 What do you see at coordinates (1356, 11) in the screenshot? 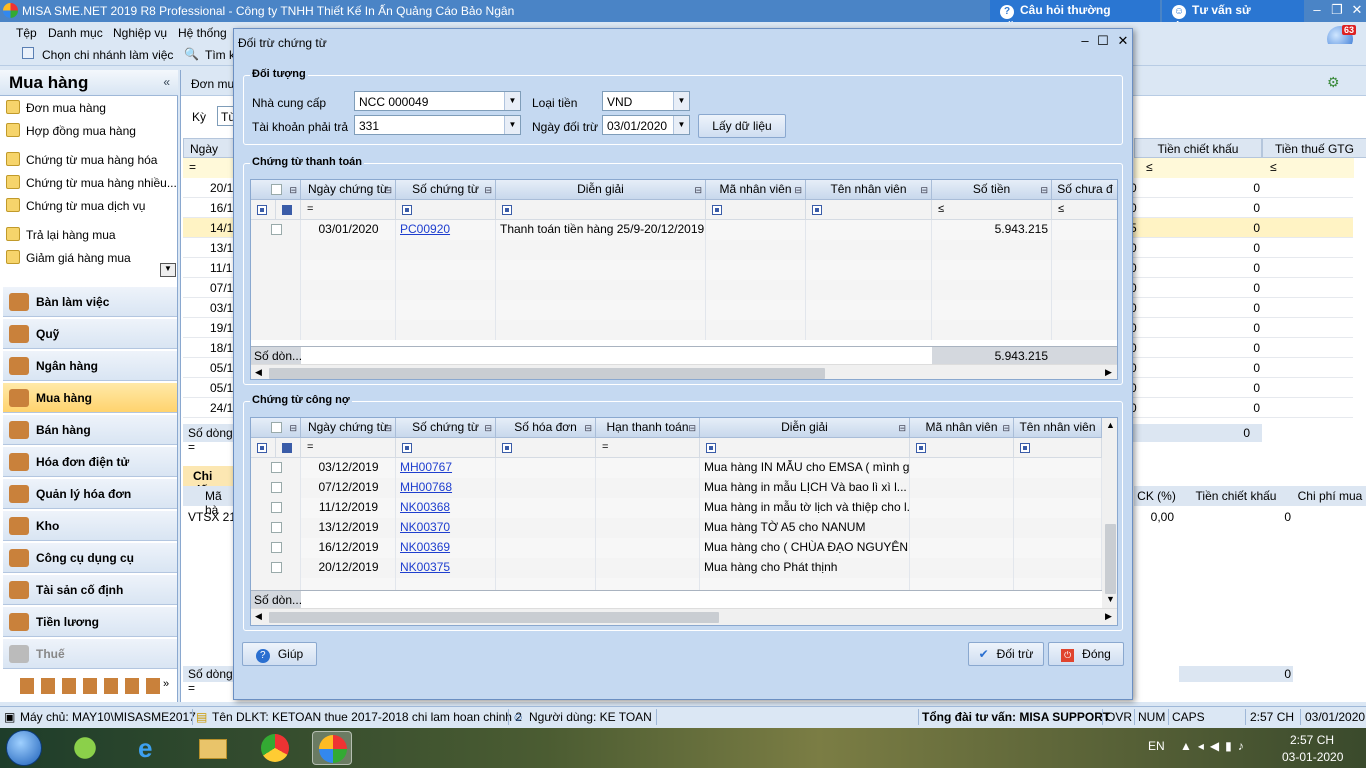
I see `close-button: ✕` at bounding box center [1356, 11].